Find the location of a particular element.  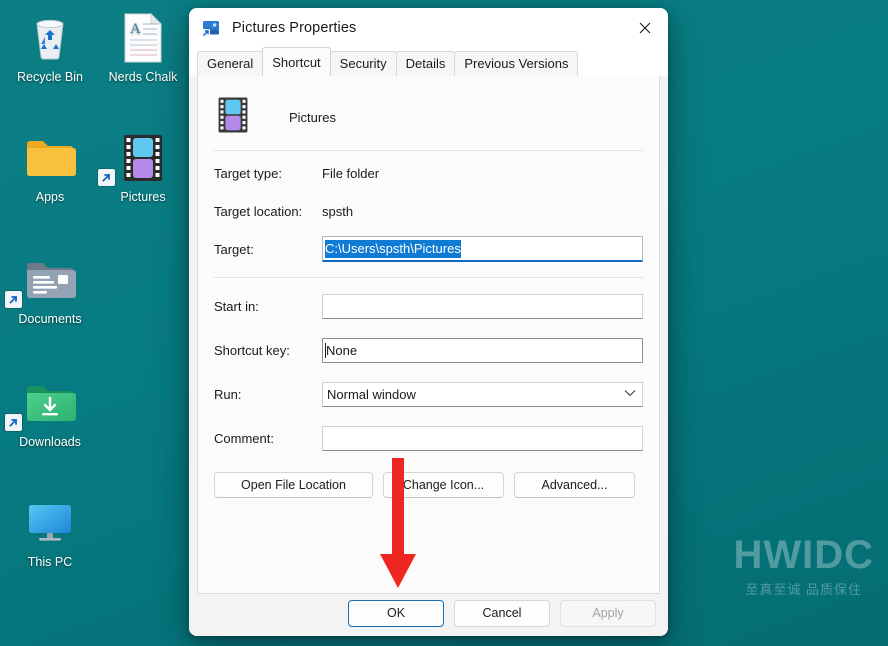

start-in-input is located at coordinates (482, 306).